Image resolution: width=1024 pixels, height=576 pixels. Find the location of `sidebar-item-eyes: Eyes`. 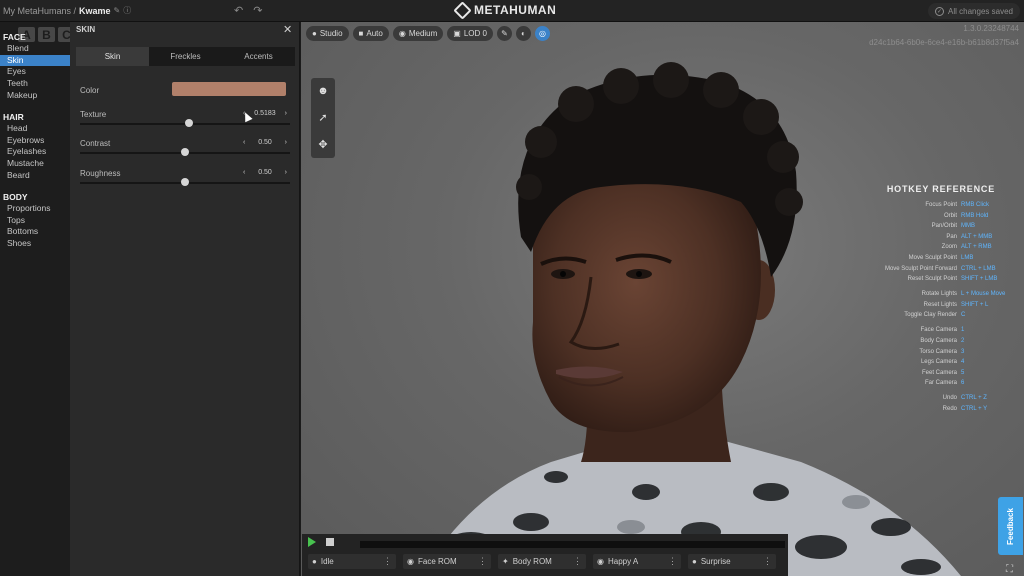

sidebar-item-eyes: Eyes is located at coordinates (35, 72).